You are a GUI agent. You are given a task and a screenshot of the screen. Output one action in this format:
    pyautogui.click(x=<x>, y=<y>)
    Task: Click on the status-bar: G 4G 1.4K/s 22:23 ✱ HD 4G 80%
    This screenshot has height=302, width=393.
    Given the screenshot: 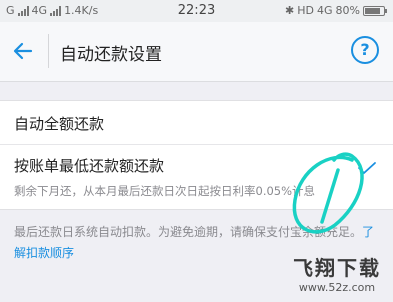 What is the action you would take?
    pyautogui.click(x=196, y=11)
    